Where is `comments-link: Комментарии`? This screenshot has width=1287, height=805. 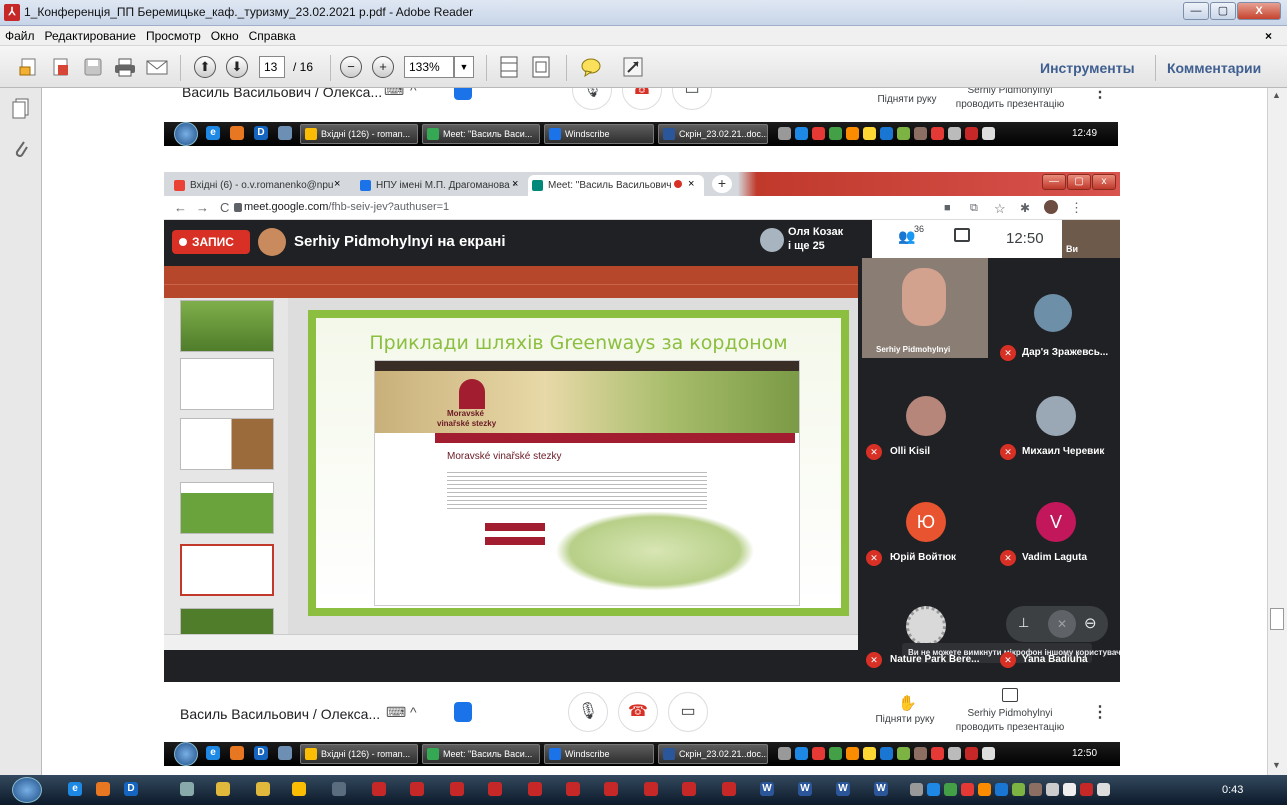
comments-link: Комментарии is located at coordinates (1214, 68).